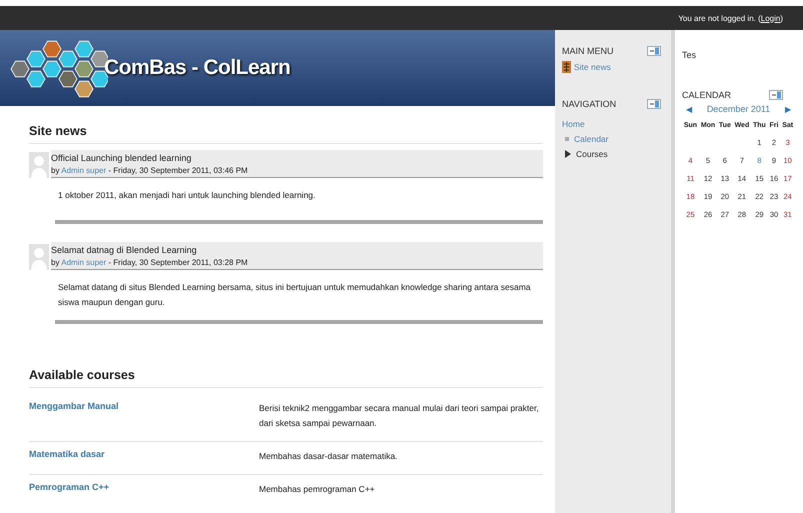 The image size is (803, 513). Describe the element at coordinates (144, 416) in the screenshot. I see `course-link: Menggambar Manual` at that location.